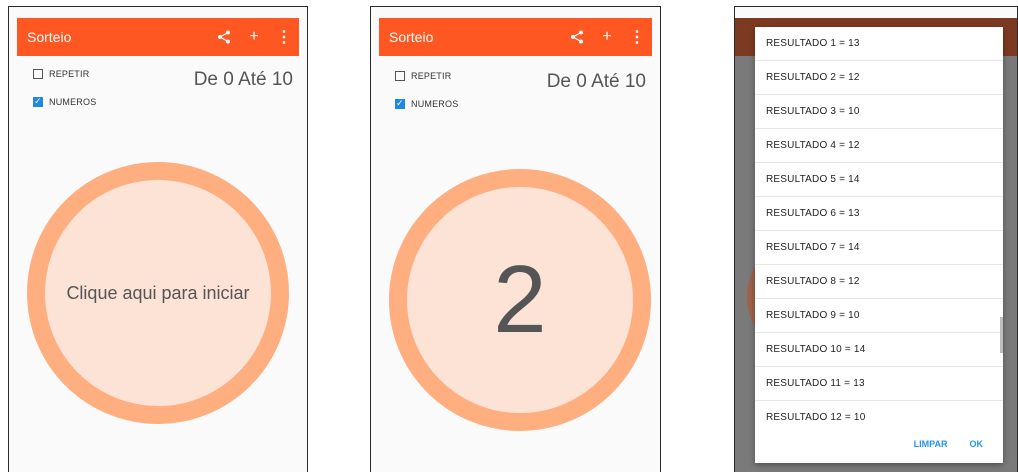  What do you see at coordinates (879, 282) in the screenshot?
I see `list-item: RESULTADO 8 = 12` at bounding box center [879, 282].